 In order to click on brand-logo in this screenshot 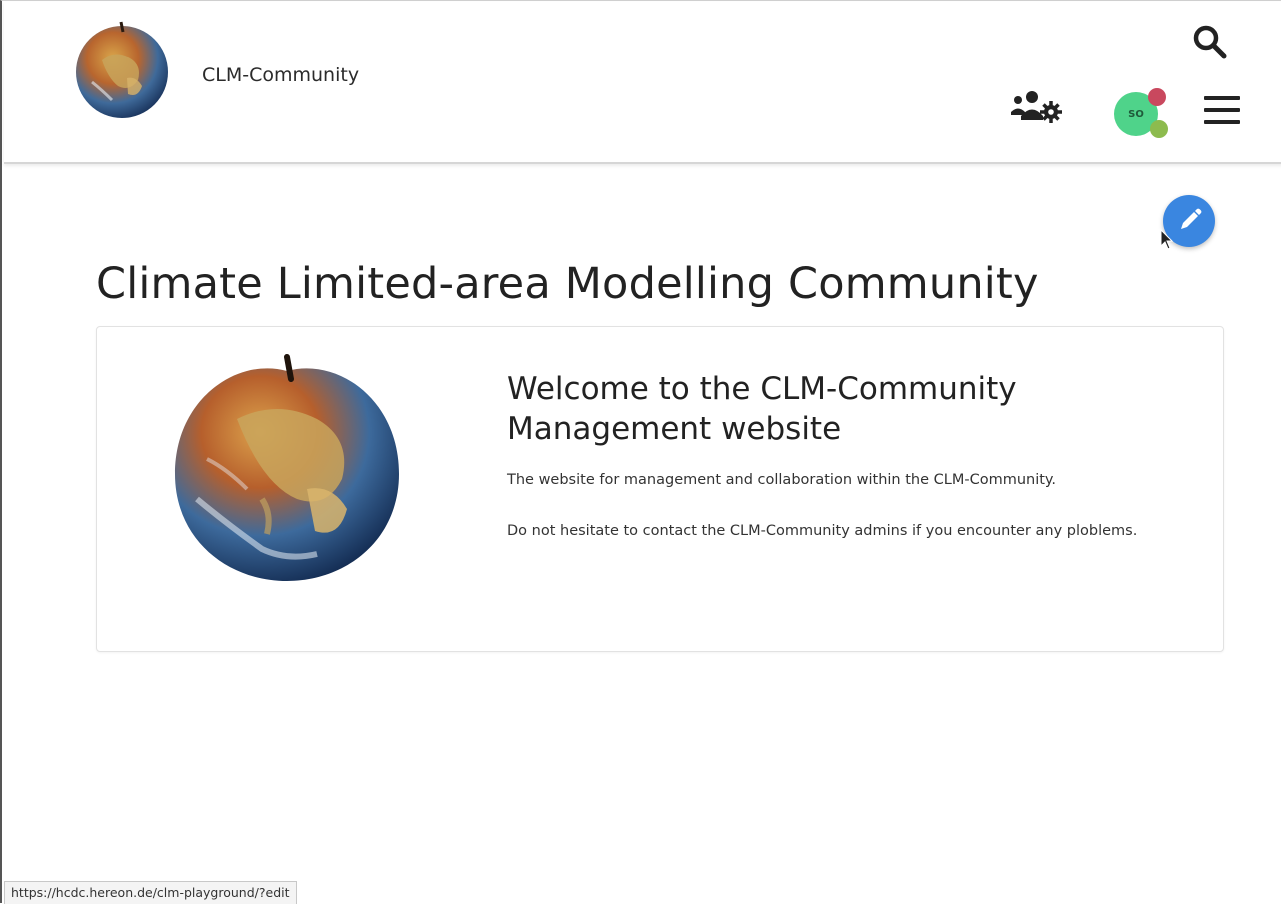, I will do `click(122, 70)`.